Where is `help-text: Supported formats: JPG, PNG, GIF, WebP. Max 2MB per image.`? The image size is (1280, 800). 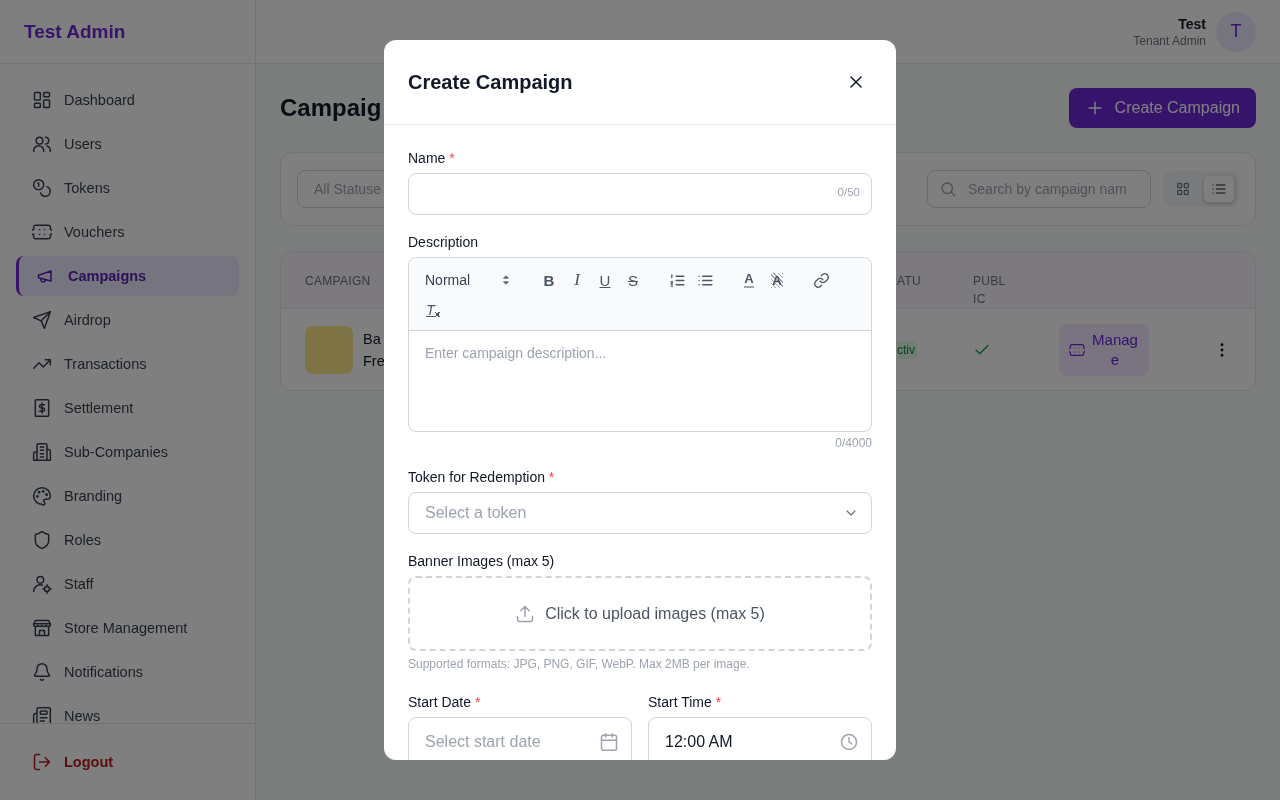 help-text: Supported formats: JPG, PNG, GIF, WebP. Max 2MB per image. is located at coordinates (579, 664).